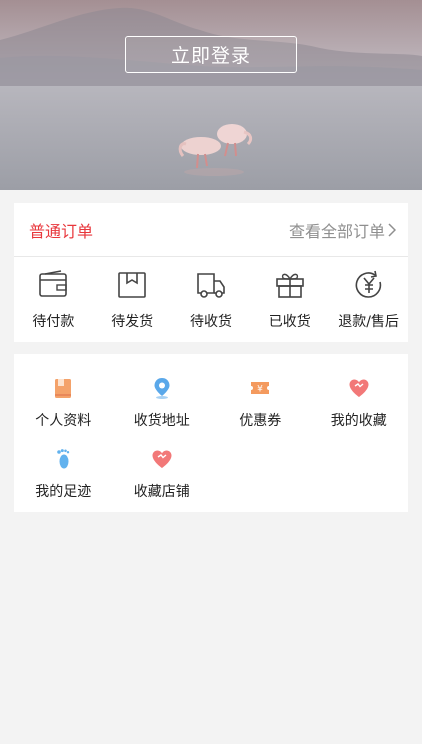 Image resolution: width=422 pixels, height=744 pixels. I want to click on order-item-label: 已收货, so click(289, 322).